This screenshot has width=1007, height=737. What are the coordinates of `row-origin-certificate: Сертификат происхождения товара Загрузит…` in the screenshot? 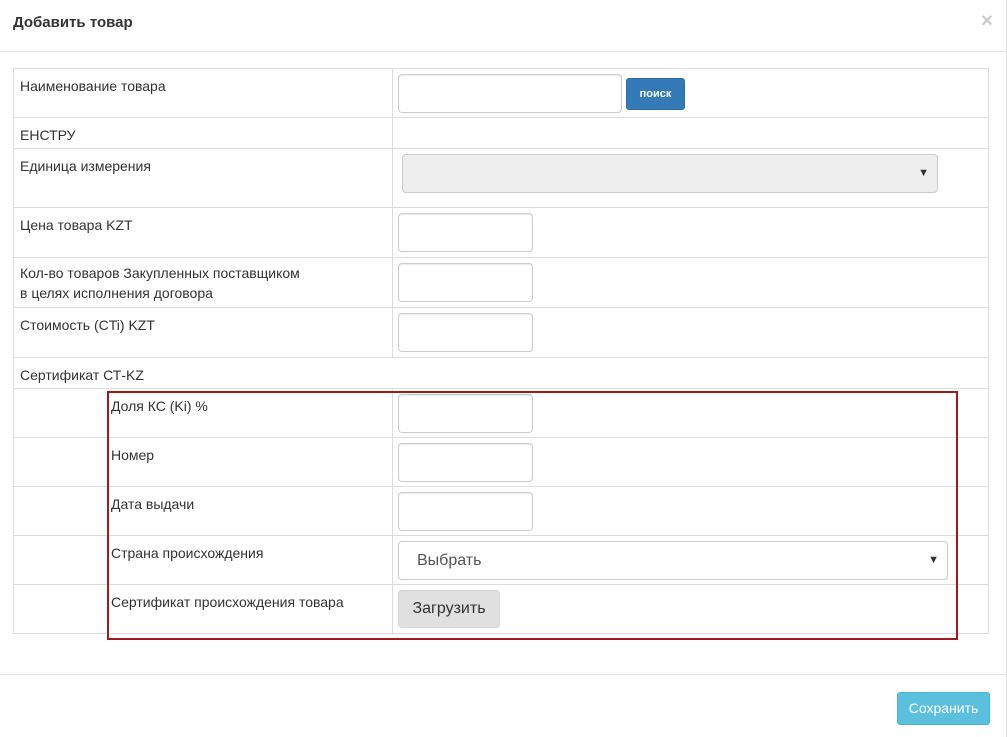 It's located at (501, 609).